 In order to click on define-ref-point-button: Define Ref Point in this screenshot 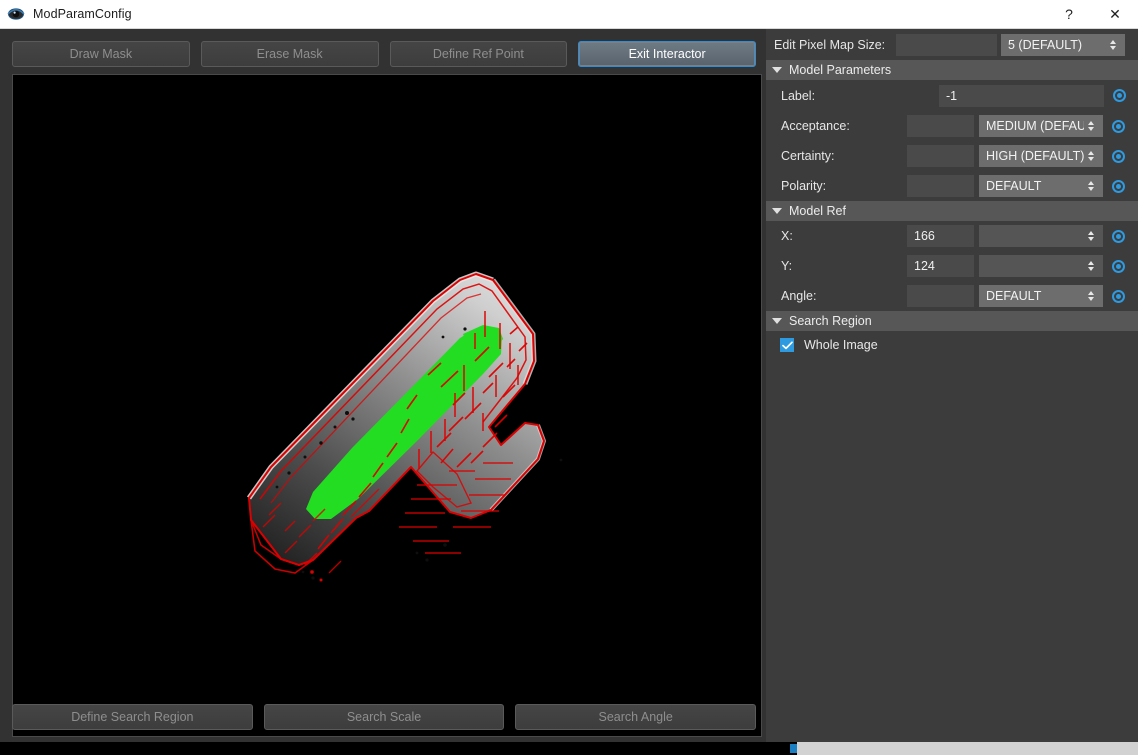, I will do `click(478, 54)`.